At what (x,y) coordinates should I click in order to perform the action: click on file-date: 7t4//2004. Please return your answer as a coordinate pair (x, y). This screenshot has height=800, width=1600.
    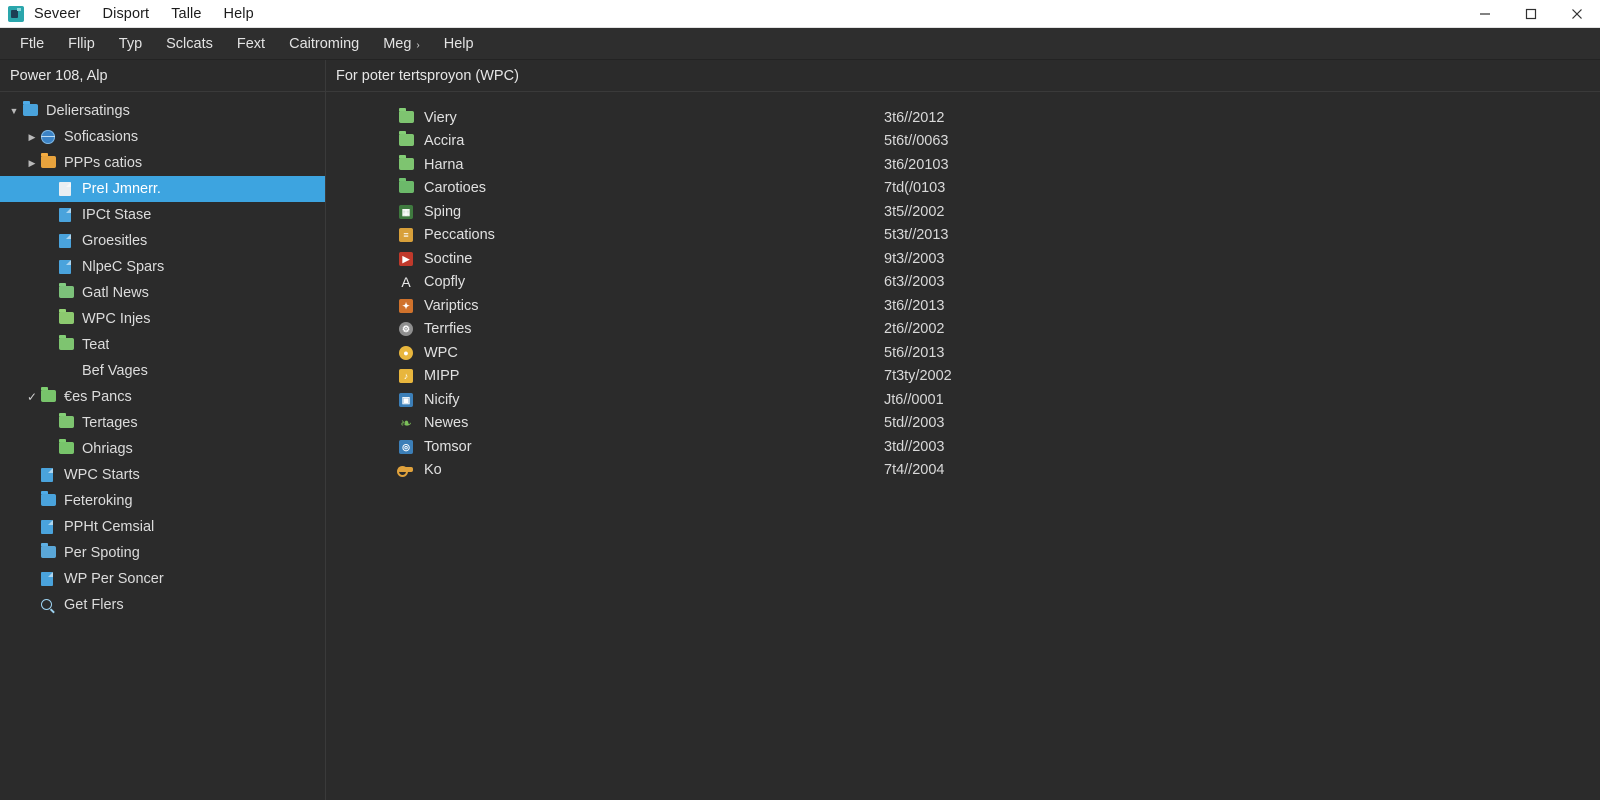
    Looking at the image, I should click on (914, 470).